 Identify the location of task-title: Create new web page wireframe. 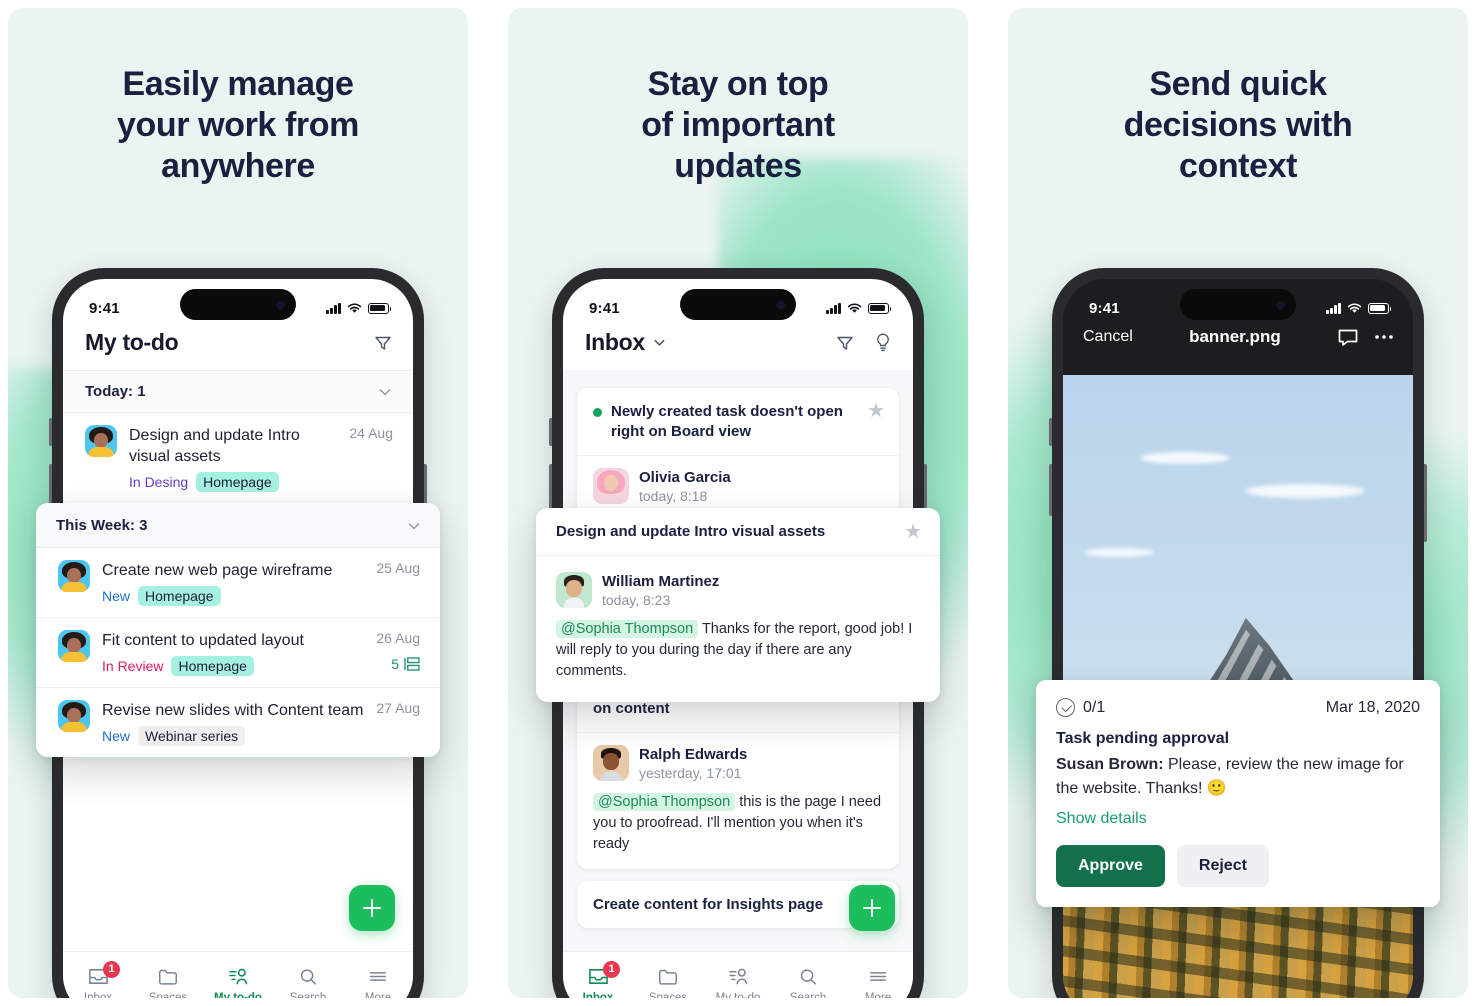
(217, 570).